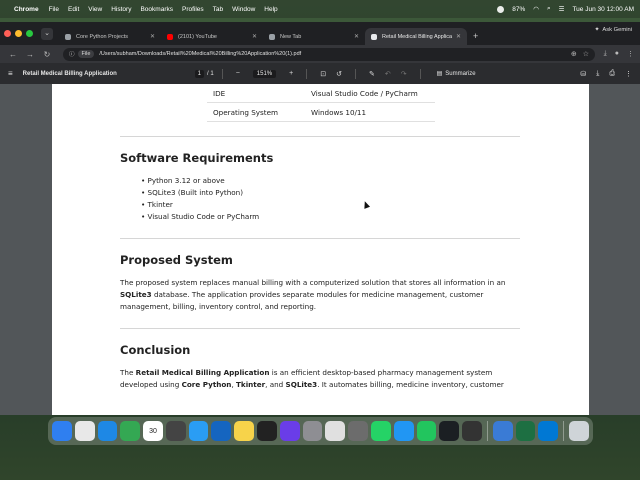 The height and width of the screenshot is (480, 640). Describe the element at coordinates (130, 431) in the screenshot. I see `chrome-icon` at that location.